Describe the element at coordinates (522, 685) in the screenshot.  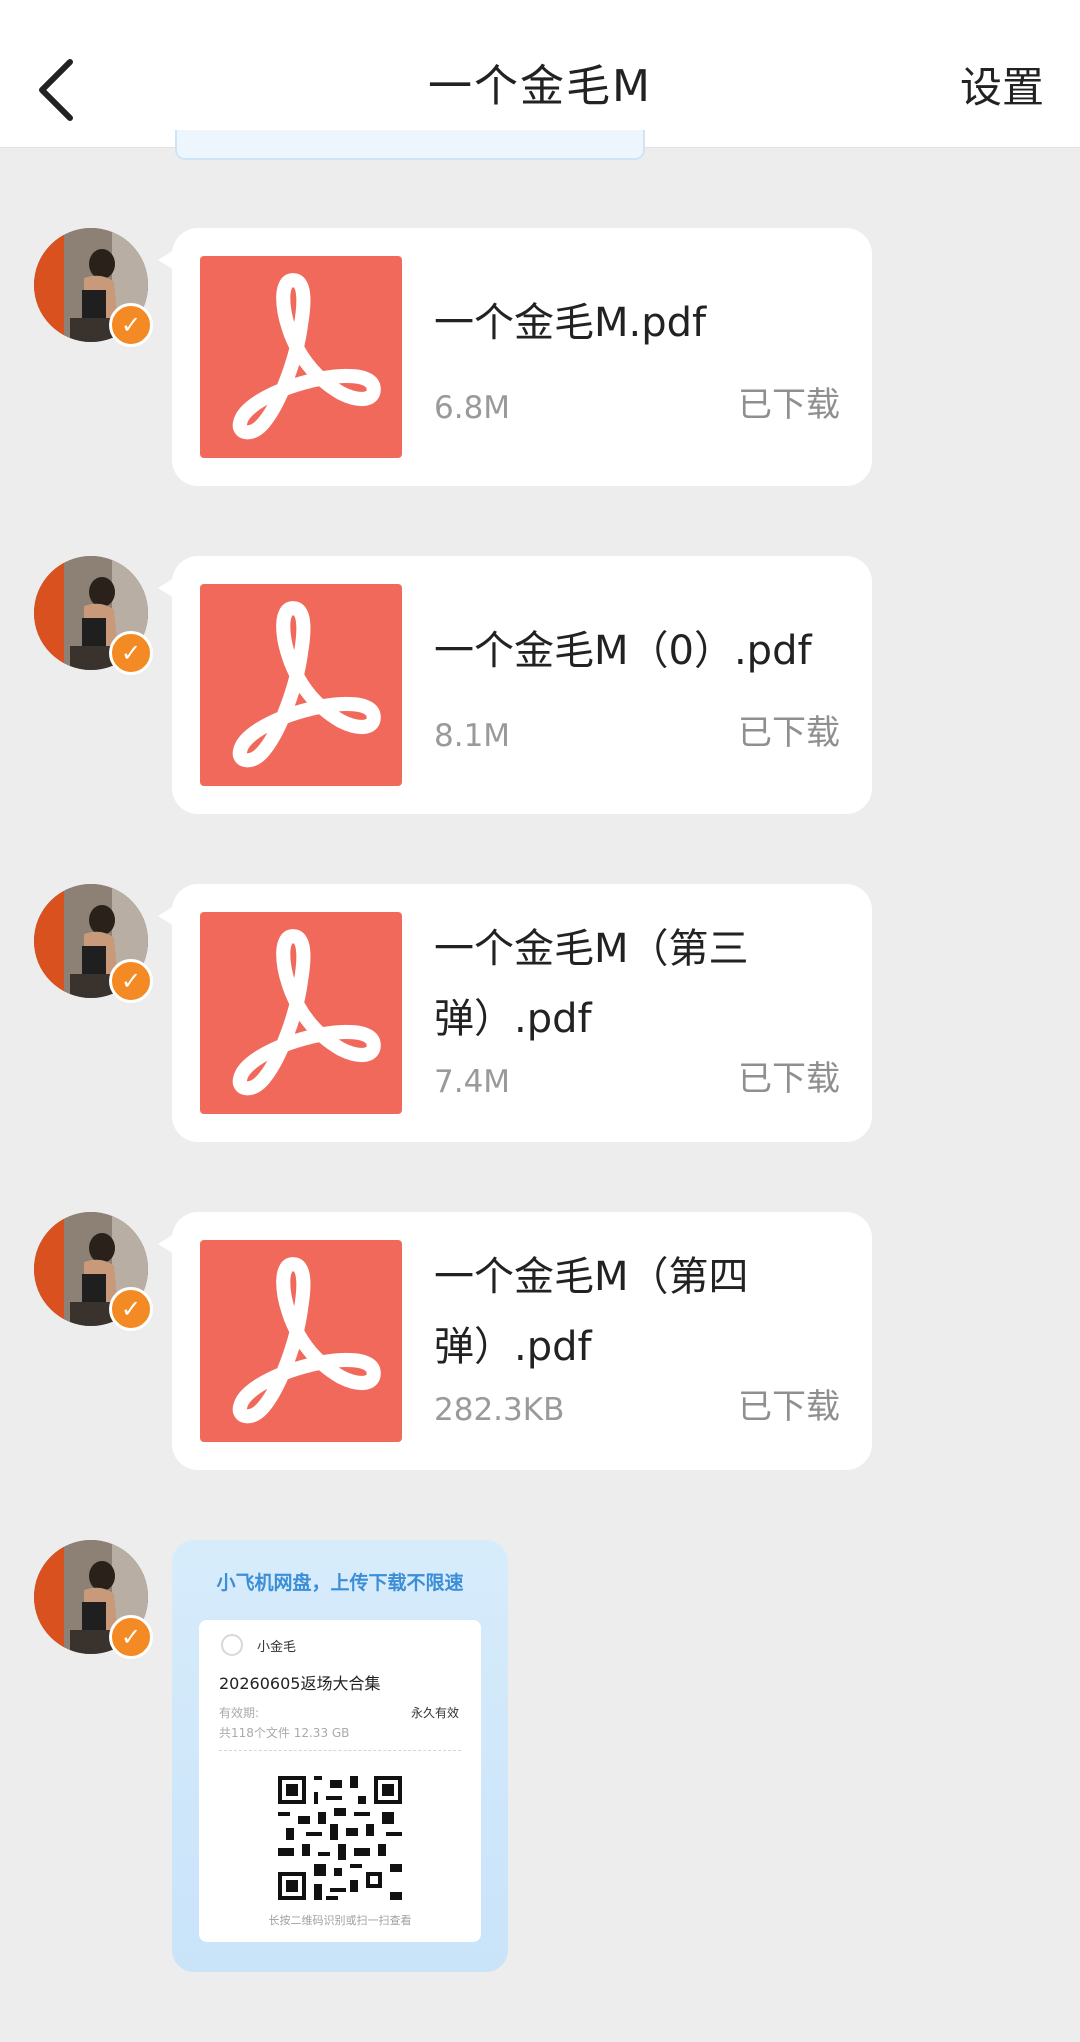
I see `file-bubble: 一个金毛M（0）.pdf 8.1M 已下载` at that location.